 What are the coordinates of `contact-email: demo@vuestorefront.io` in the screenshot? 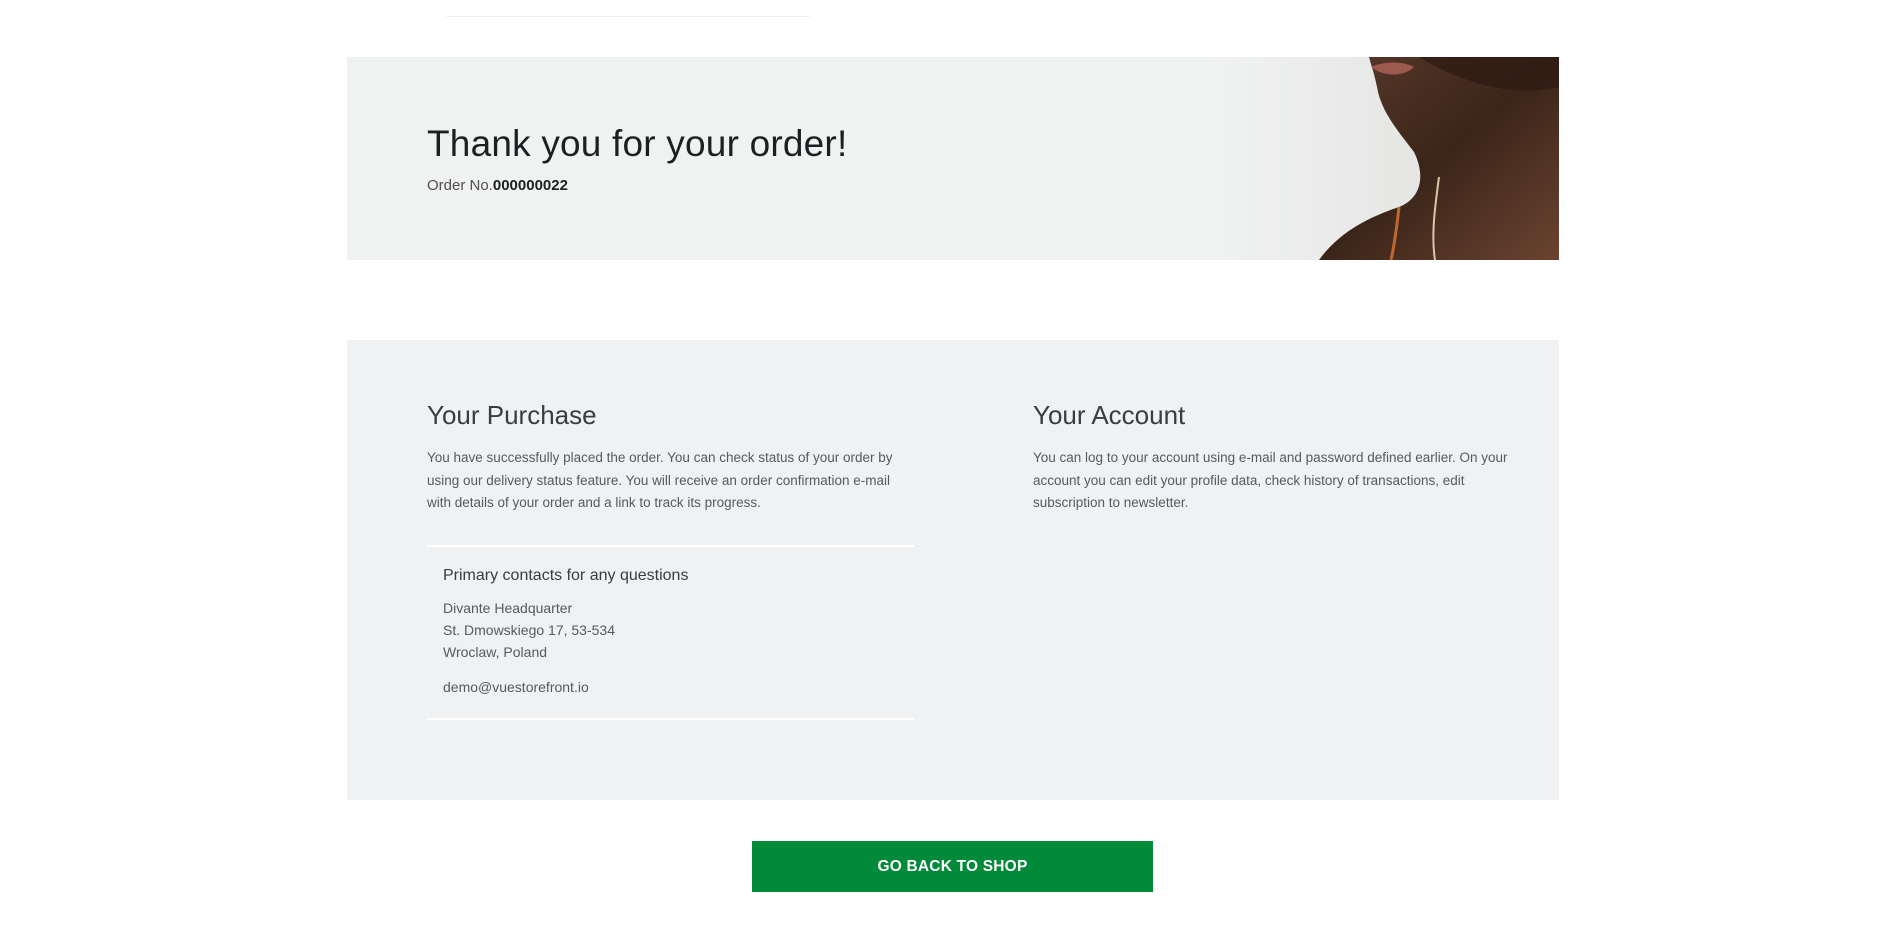 It's located at (516, 687).